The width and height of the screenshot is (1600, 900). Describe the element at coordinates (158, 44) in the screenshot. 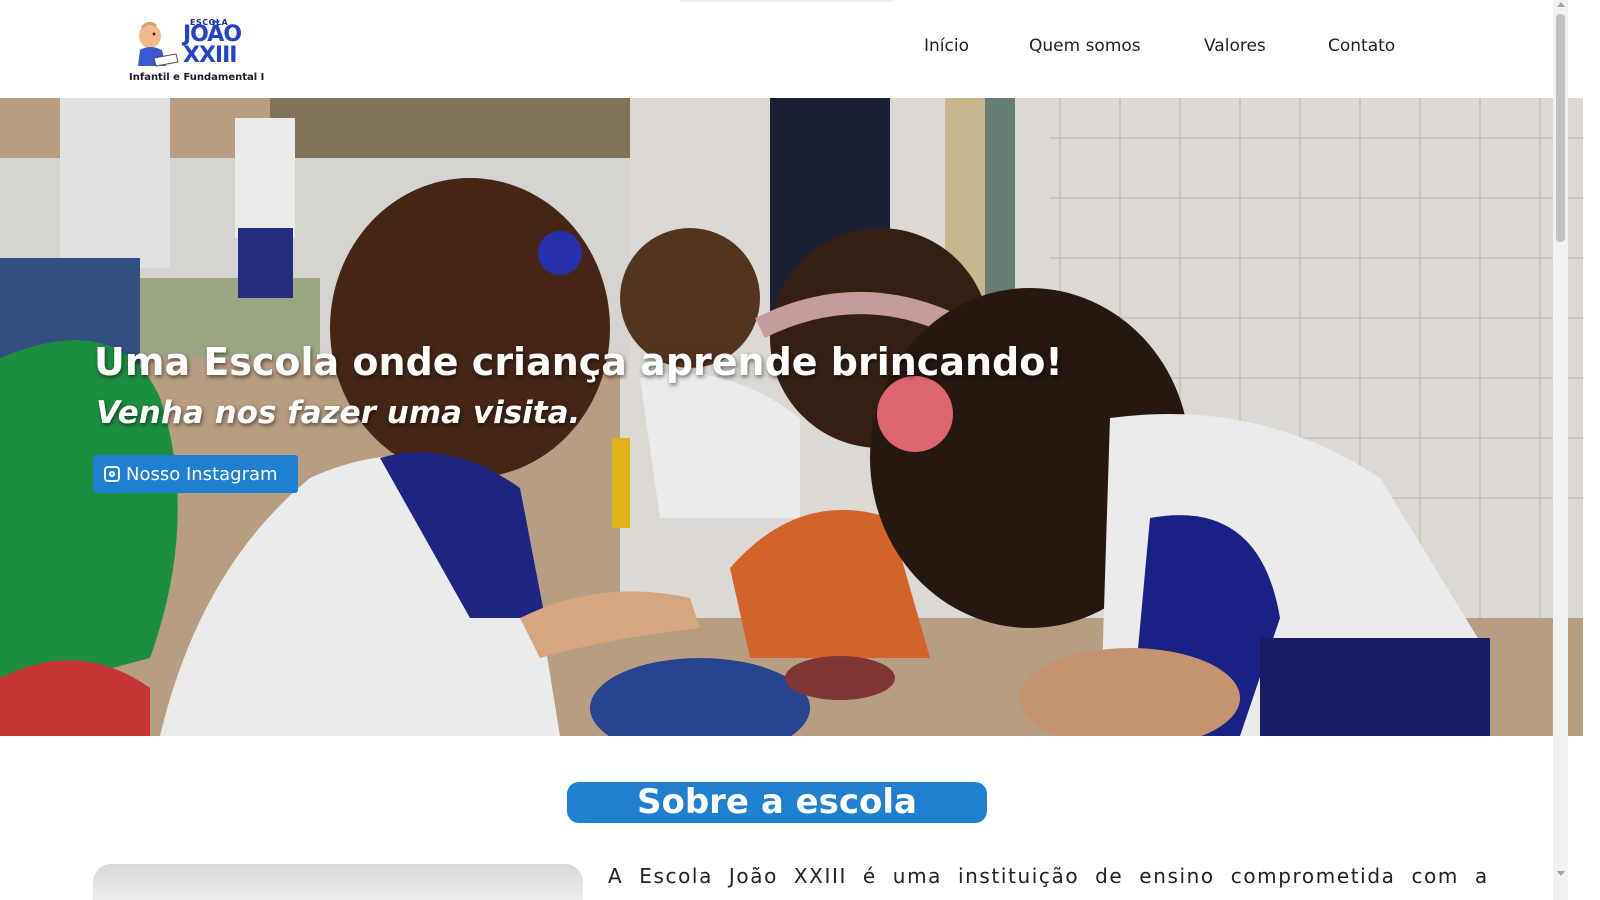

I see `child-reading-mascot-icon` at that location.